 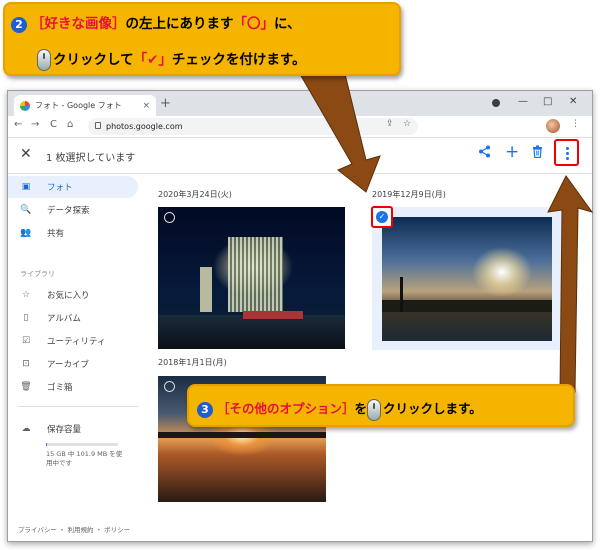 What do you see at coordinates (457, 408) in the screenshot?
I see `callout-text: します。` at bounding box center [457, 408].